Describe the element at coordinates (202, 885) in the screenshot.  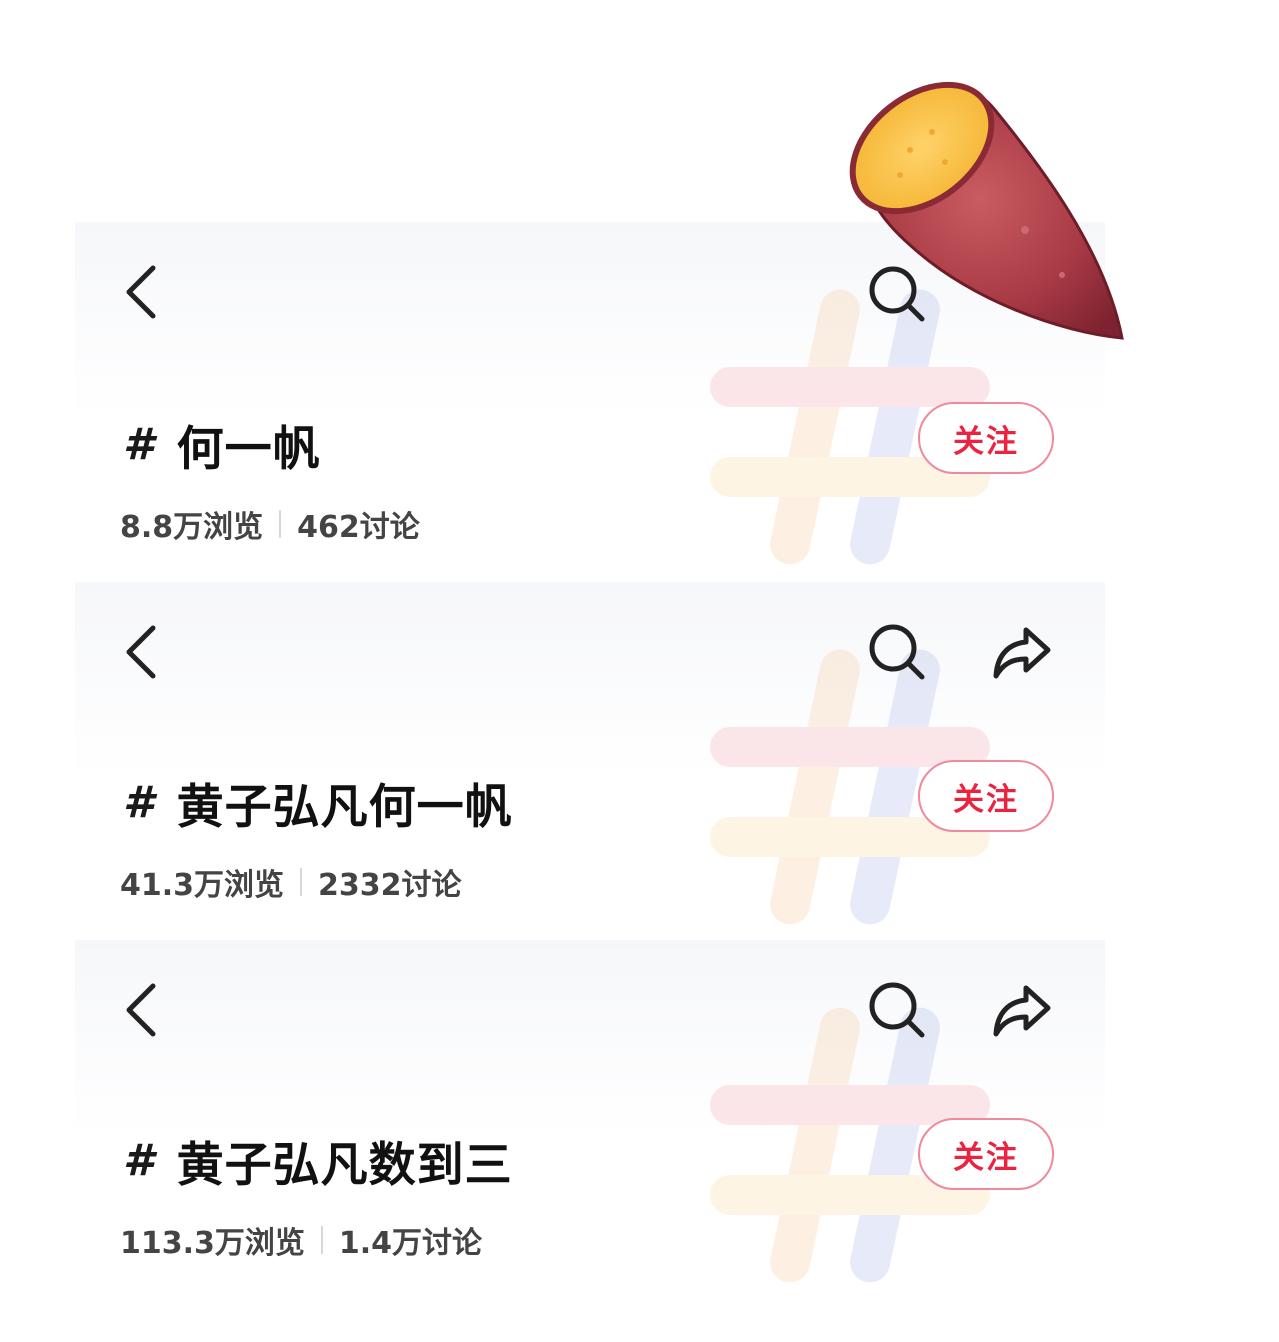
I see `views-count: 41.3万浏览` at that location.